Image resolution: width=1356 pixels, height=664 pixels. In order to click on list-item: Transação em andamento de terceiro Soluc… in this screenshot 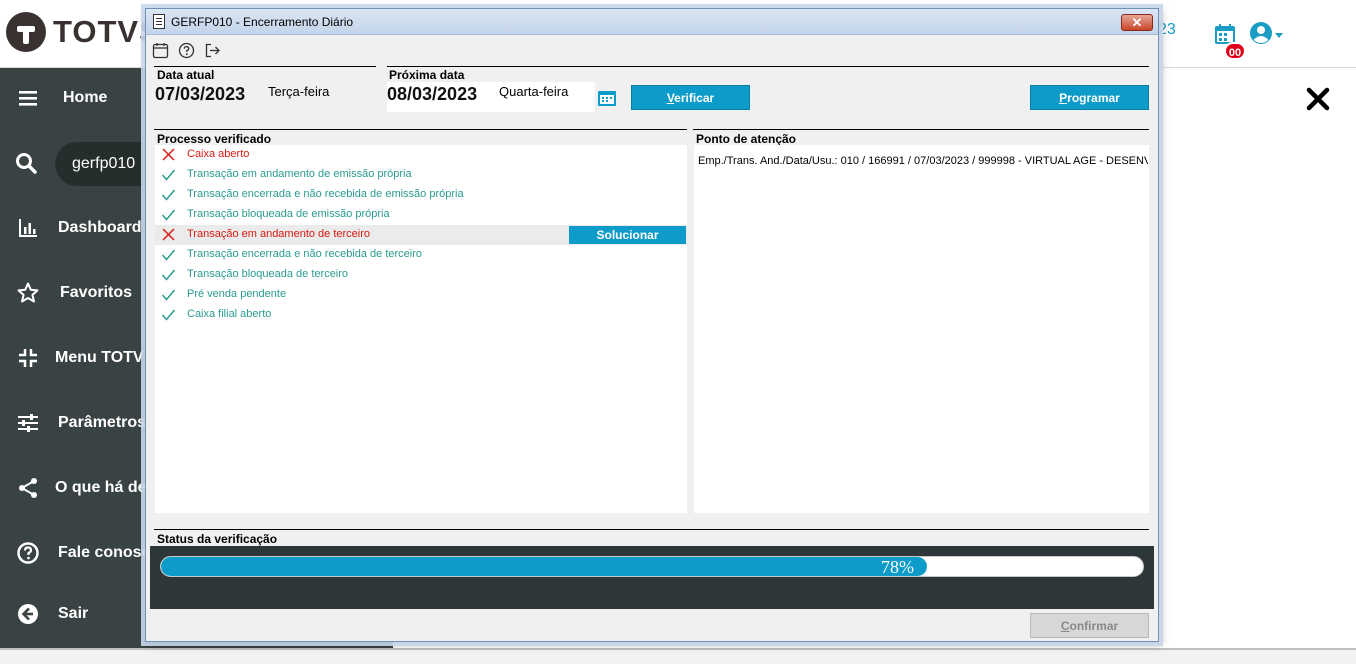, I will do `click(421, 235)`.